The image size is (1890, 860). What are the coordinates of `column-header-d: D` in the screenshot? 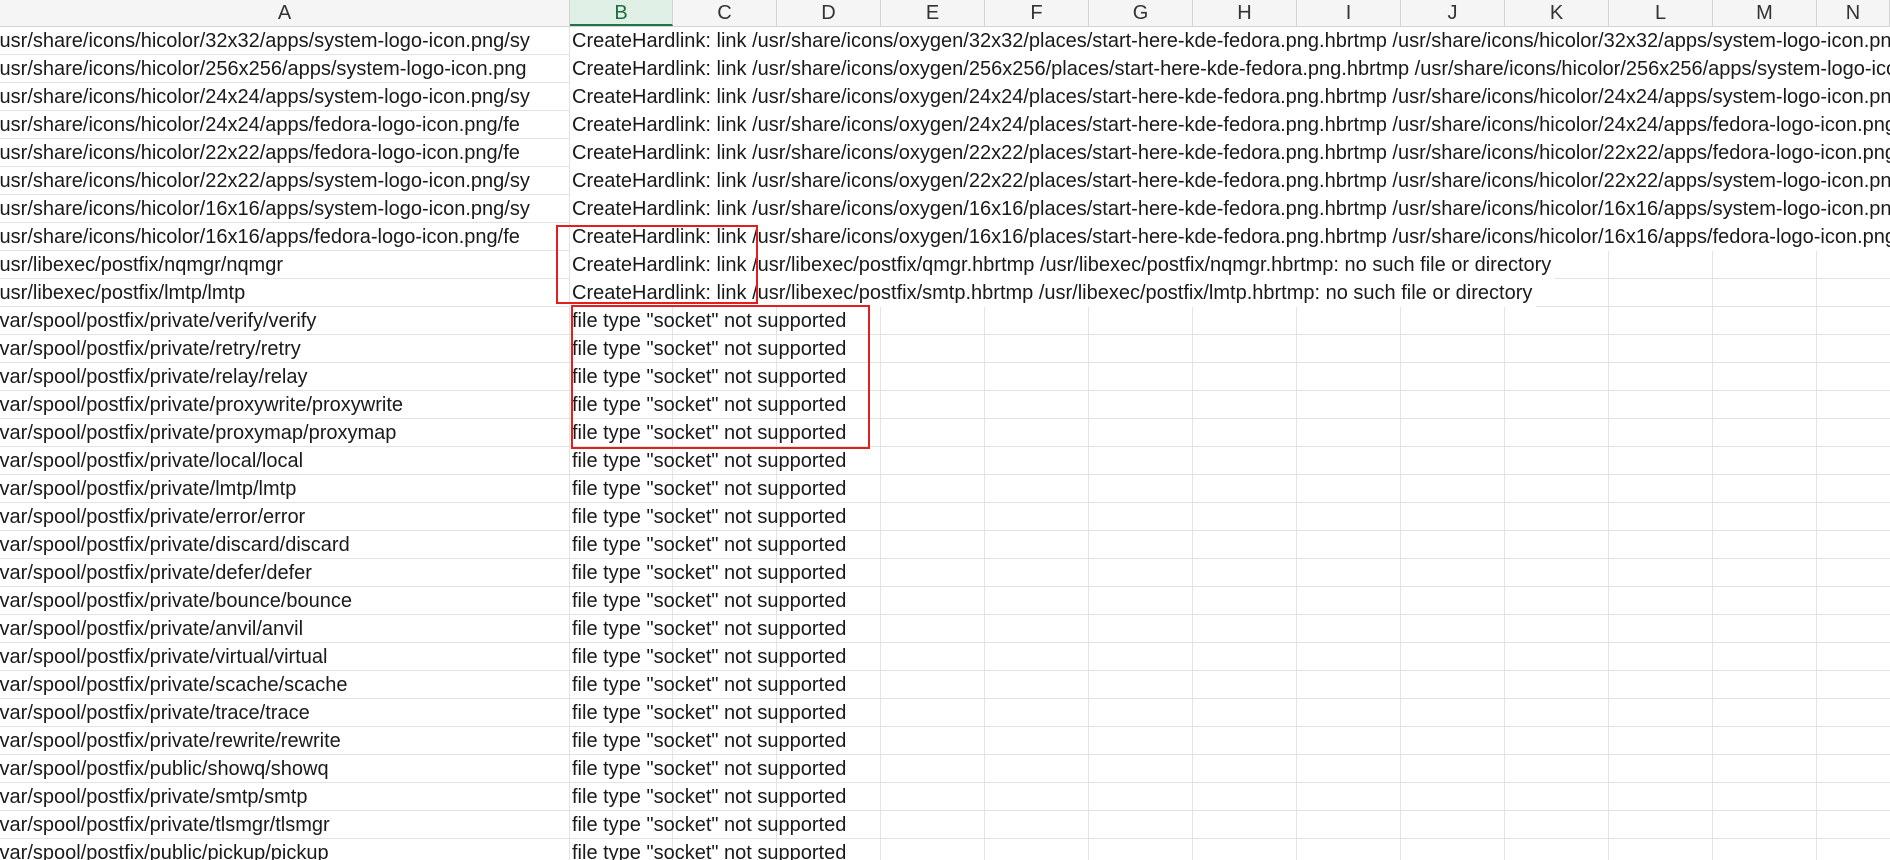 It's located at (829, 13).